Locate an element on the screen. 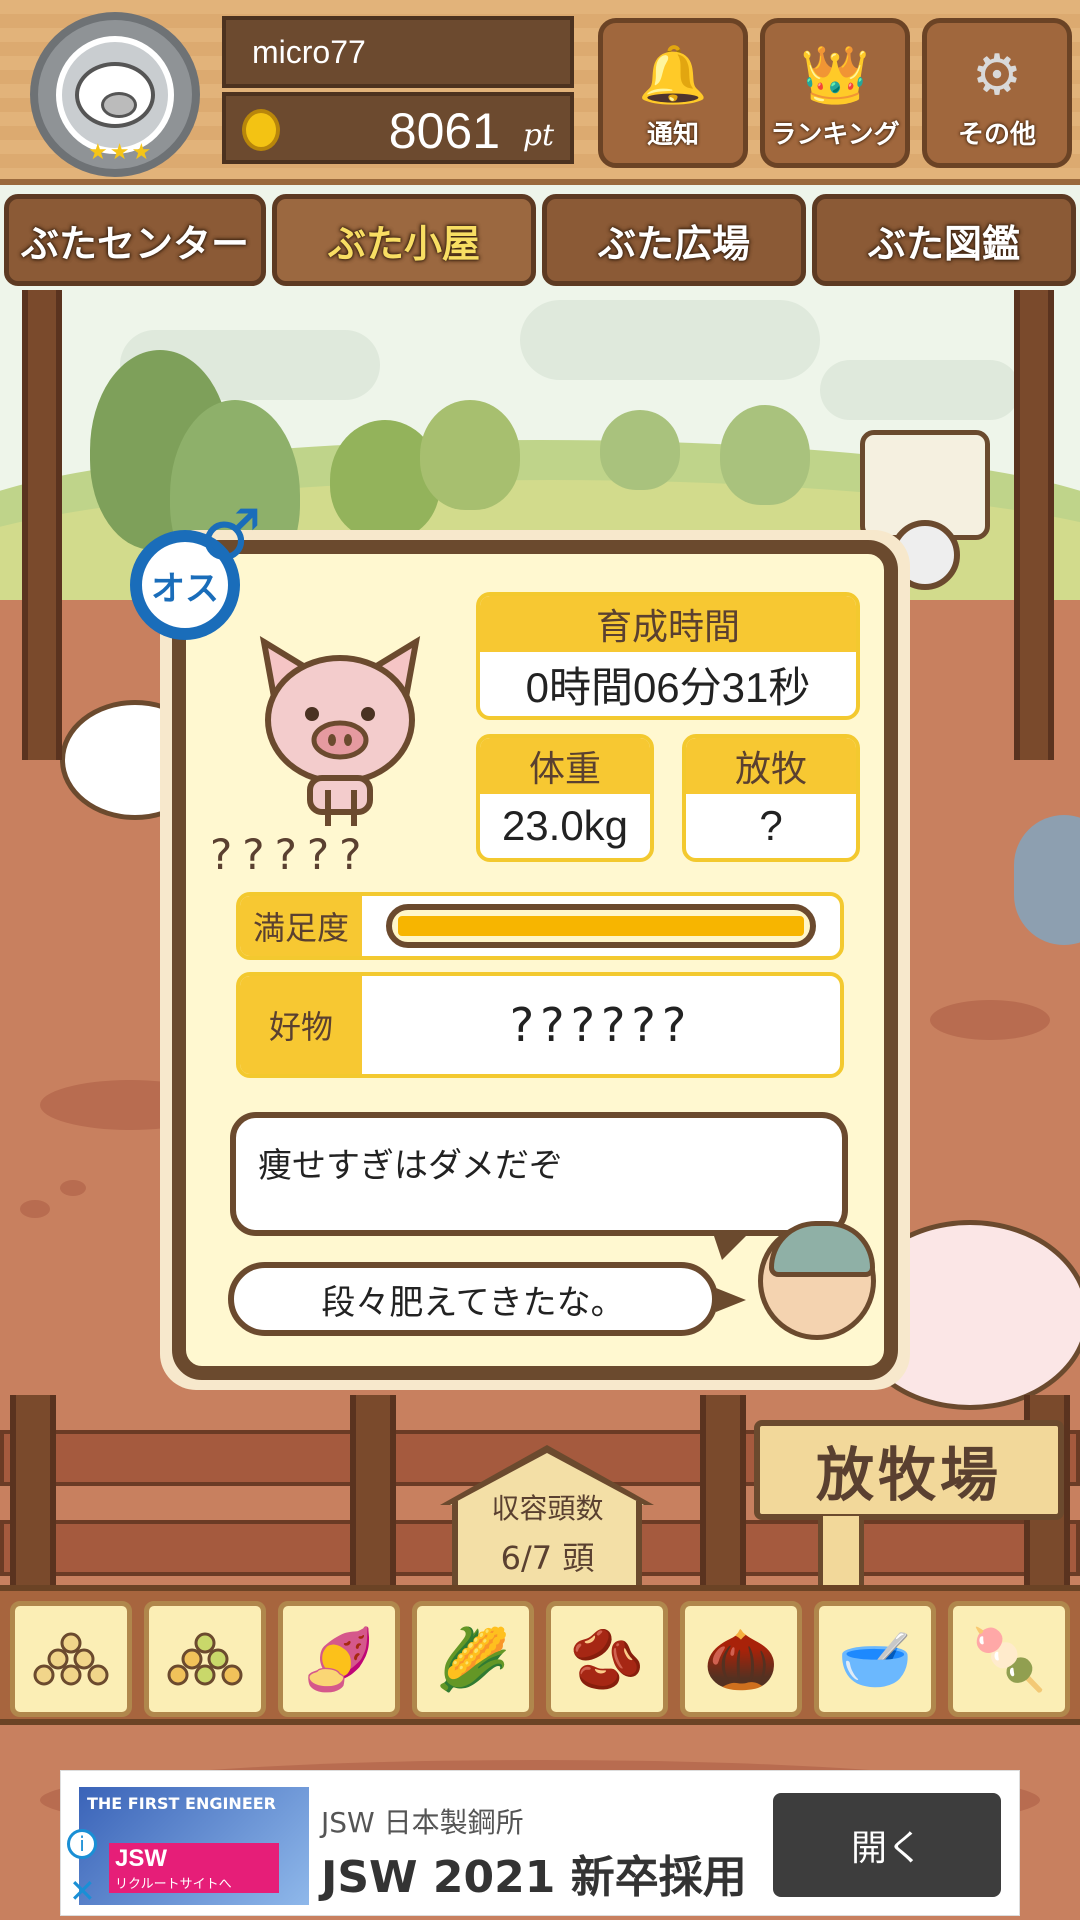 Image resolution: width=1080 pixels, height=1920 pixels. ad-image: THE FIRST ENGINEER JSW リクルートサイトへ is located at coordinates (194, 1846).